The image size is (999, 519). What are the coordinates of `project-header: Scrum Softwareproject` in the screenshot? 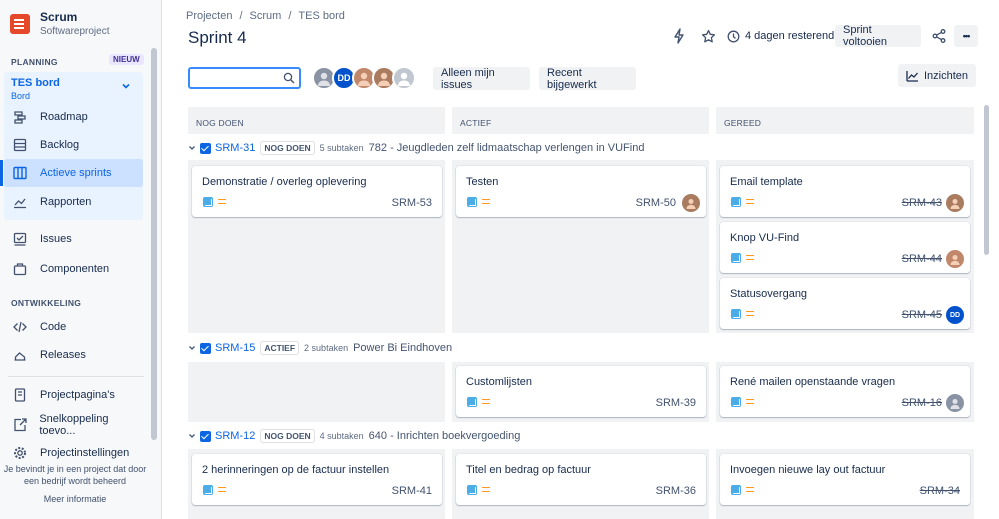 It's located at (58, 23).